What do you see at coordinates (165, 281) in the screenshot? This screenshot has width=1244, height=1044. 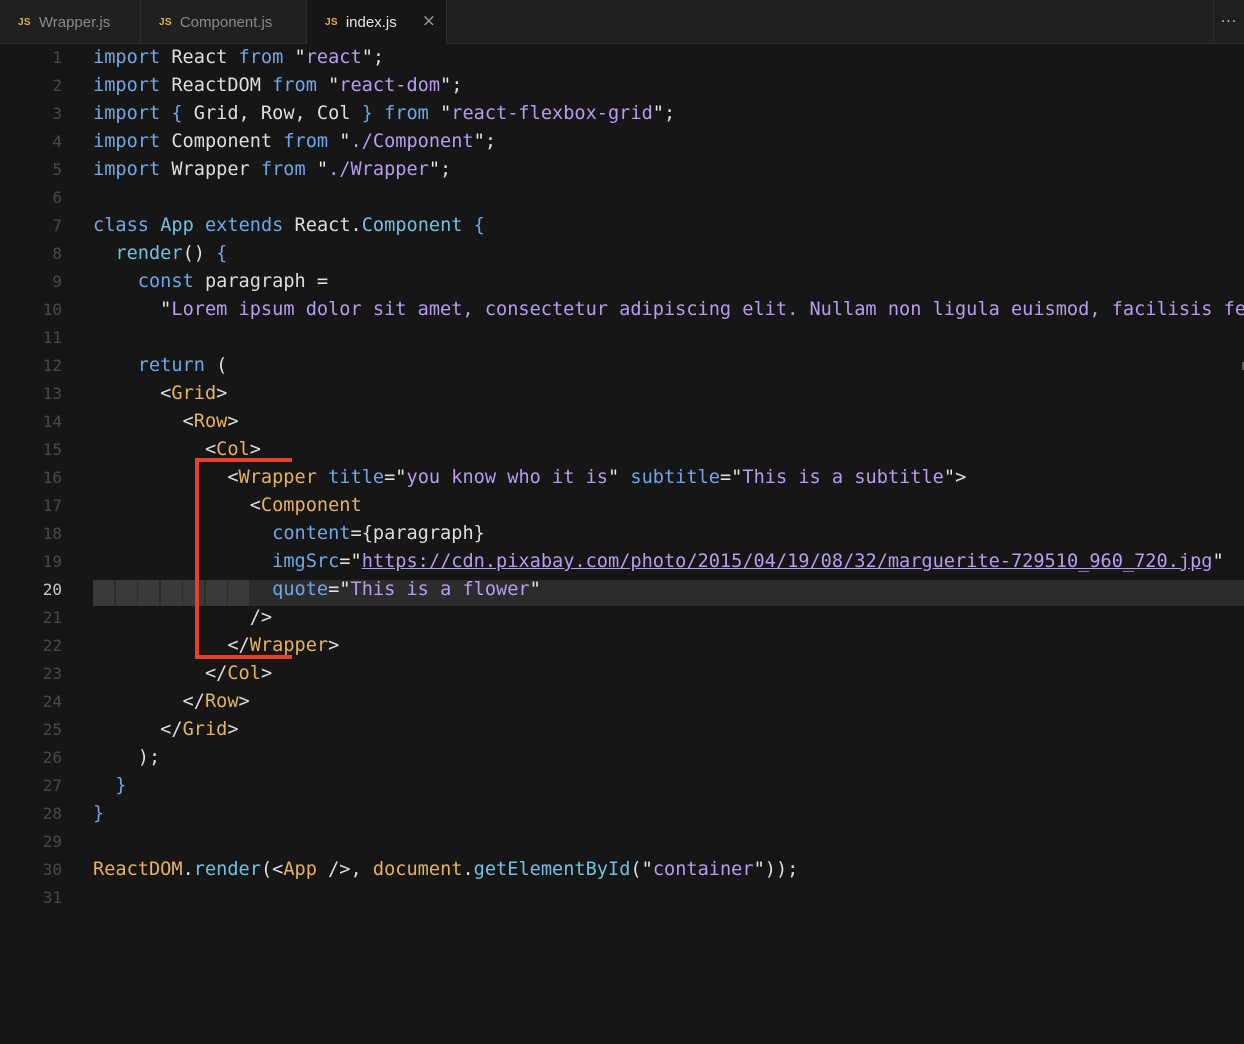 I see `code-token: const` at bounding box center [165, 281].